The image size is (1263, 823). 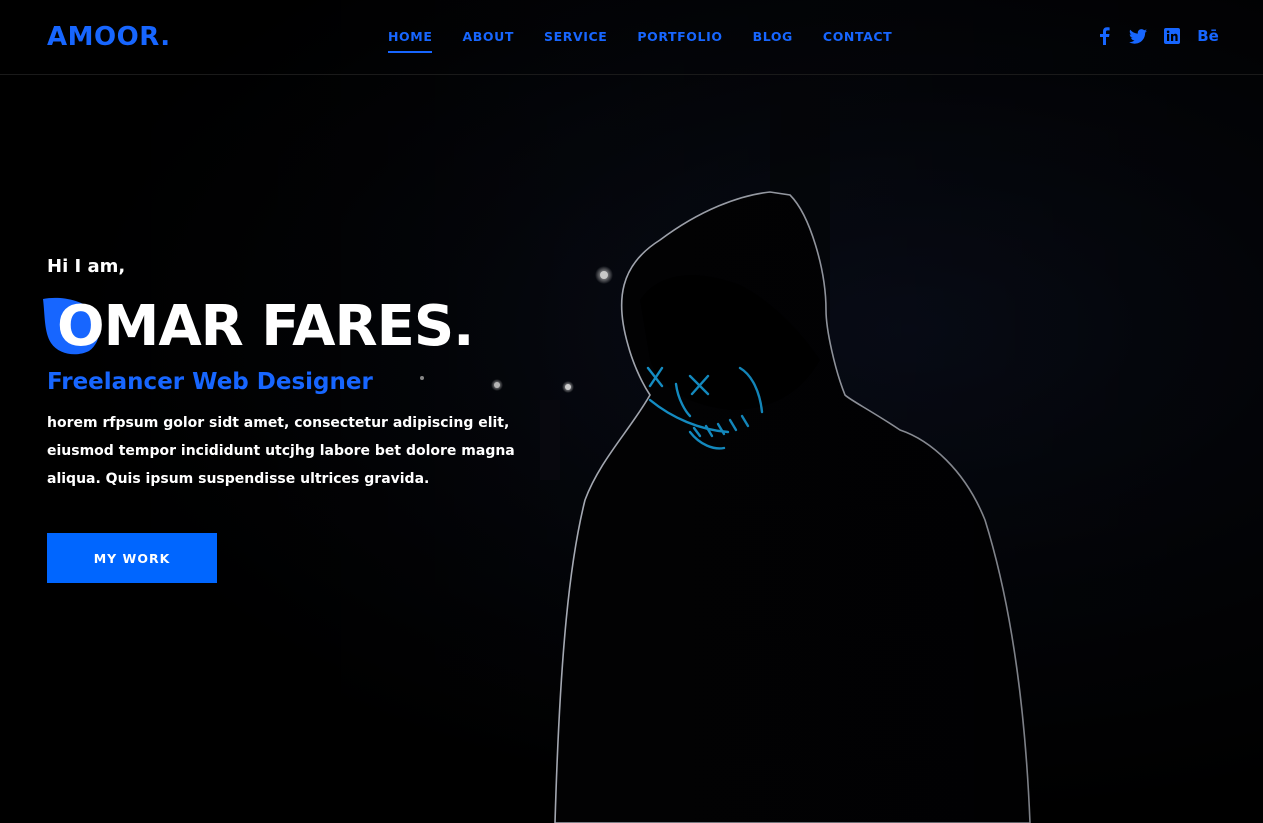 What do you see at coordinates (109, 37) in the screenshot?
I see `site-logo: AMOOR.` at bounding box center [109, 37].